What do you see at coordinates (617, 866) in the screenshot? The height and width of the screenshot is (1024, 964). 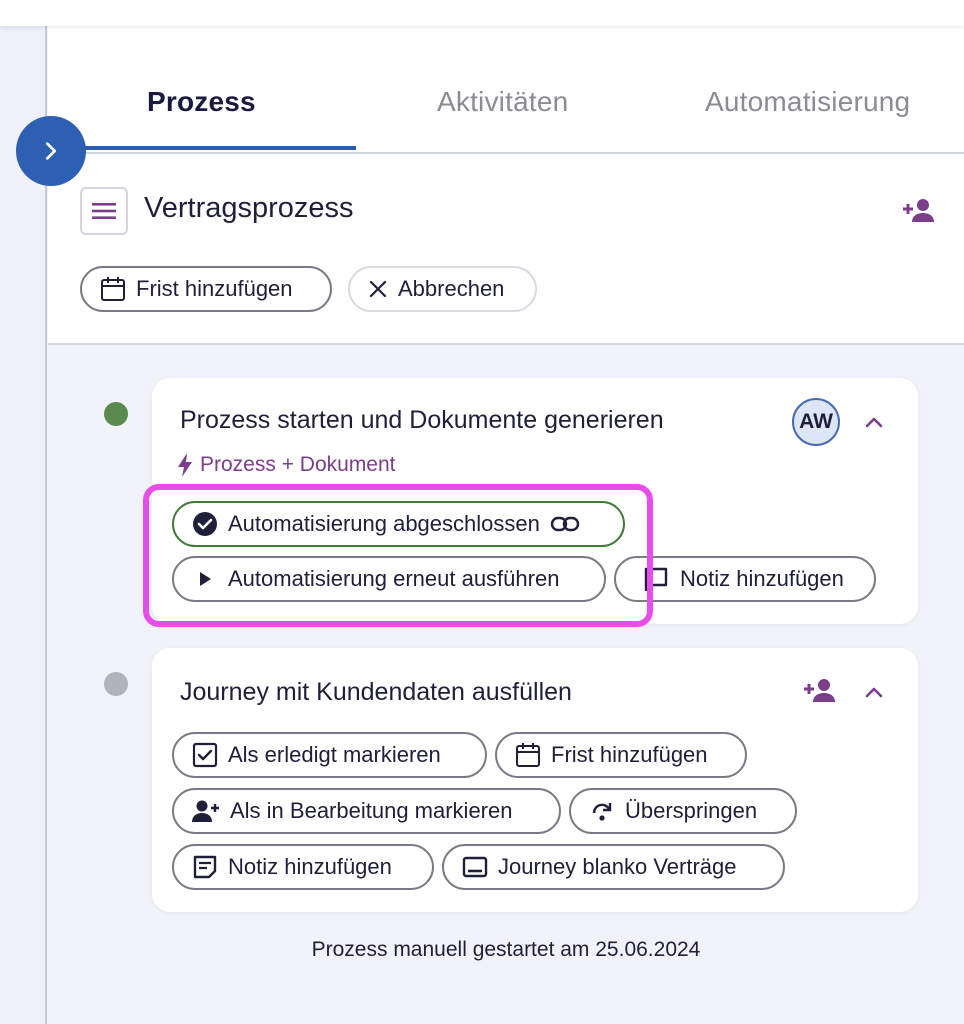 I see `journey-label: Journey blanko Verträge` at bounding box center [617, 866].